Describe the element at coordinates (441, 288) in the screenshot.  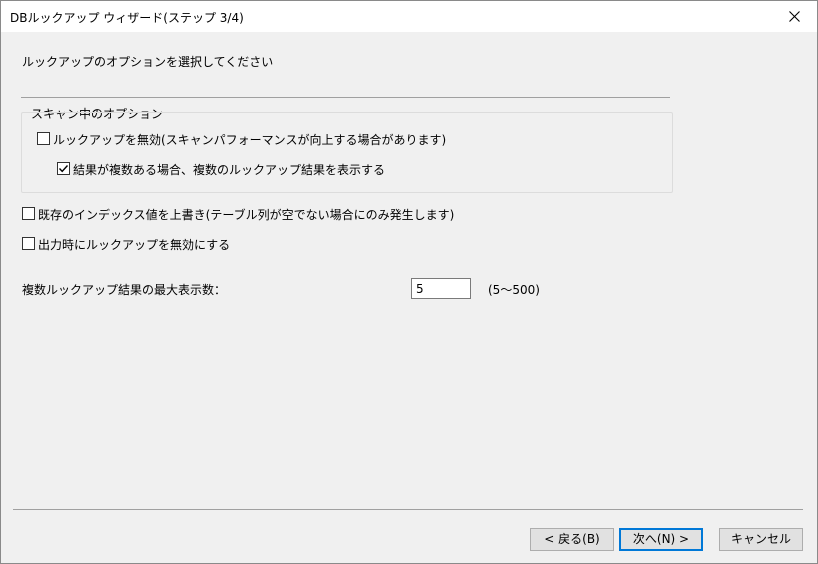
I see `max-results-input: 5` at that location.